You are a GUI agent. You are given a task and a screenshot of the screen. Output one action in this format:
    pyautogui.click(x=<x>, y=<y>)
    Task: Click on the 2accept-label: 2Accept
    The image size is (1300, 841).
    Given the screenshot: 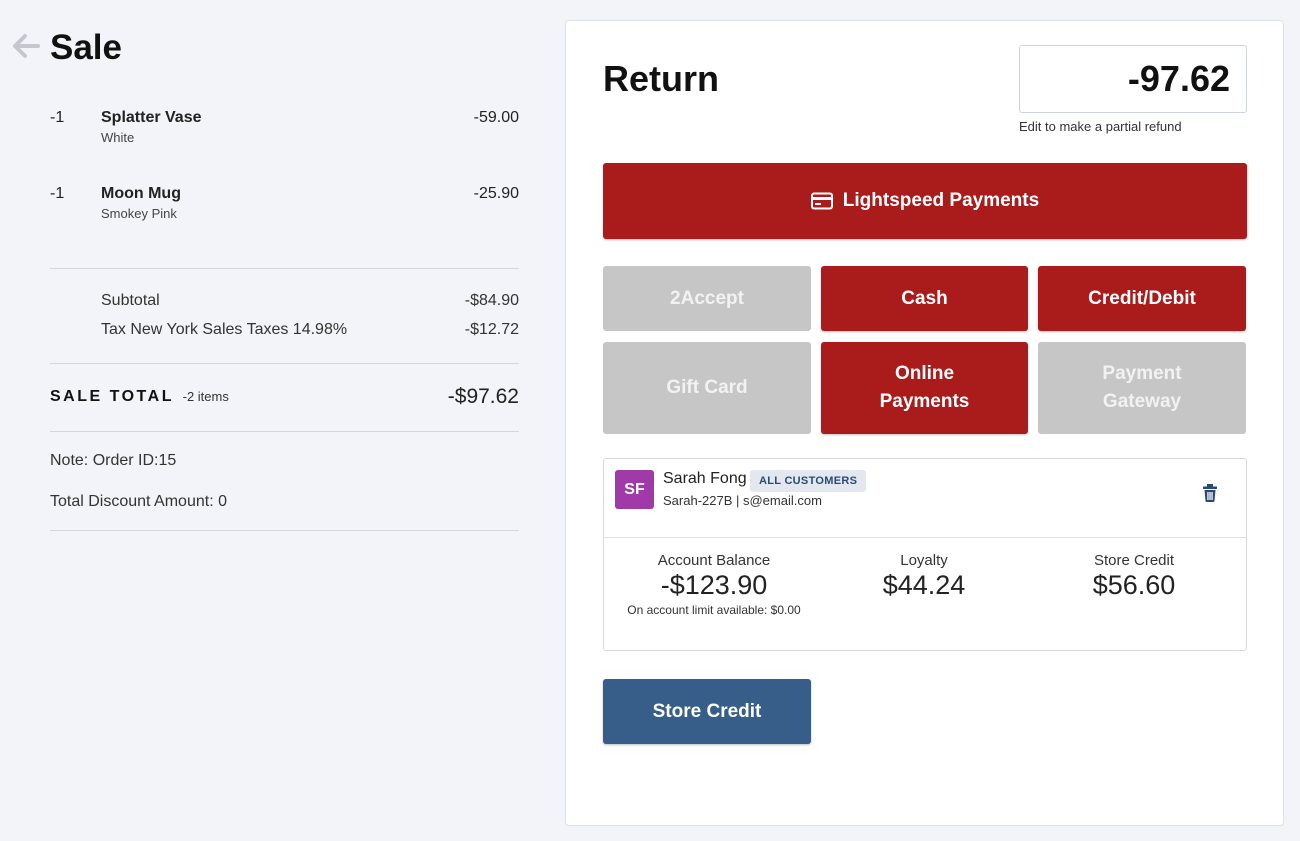 What is the action you would take?
    pyautogui.click(x=707, y=298)
    